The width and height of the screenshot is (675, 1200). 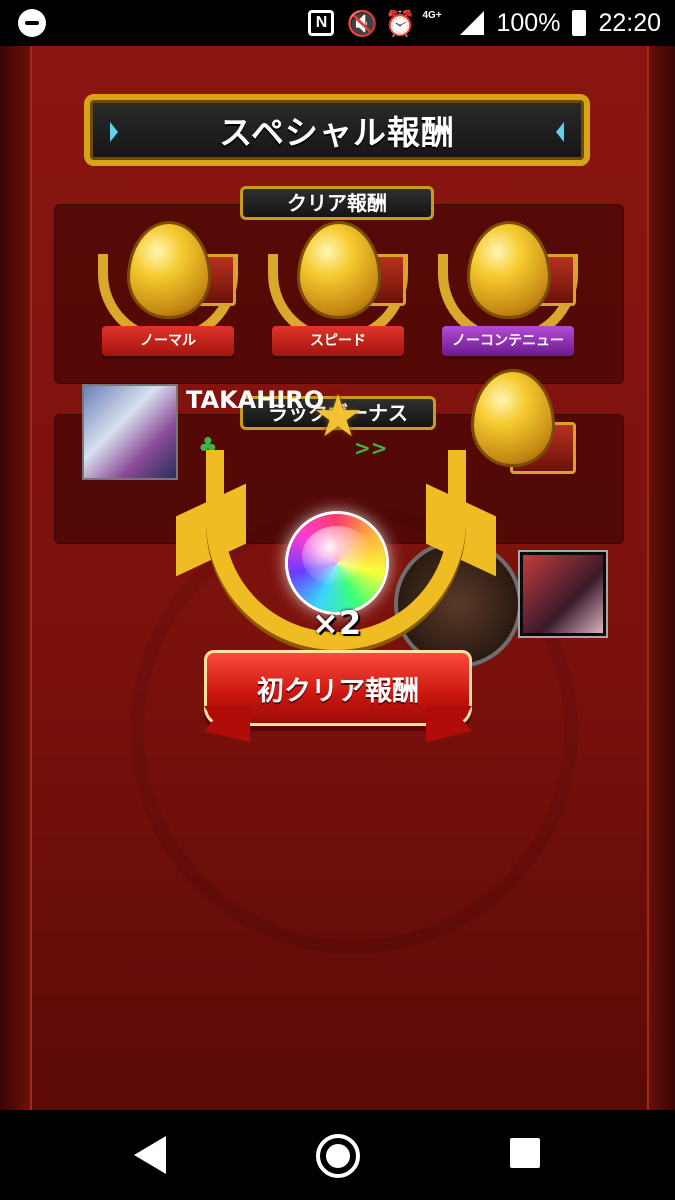 I want to click on status-icons: N 🔇 ⏰ 4G+ 100% 22:20, so click(x=484, y=23).